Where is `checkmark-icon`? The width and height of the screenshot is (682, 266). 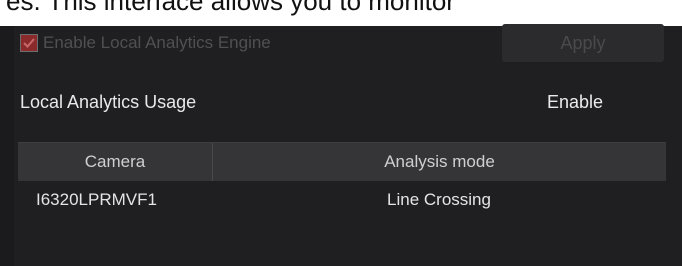 checkmark-icon is located at coordinates (29, 43).